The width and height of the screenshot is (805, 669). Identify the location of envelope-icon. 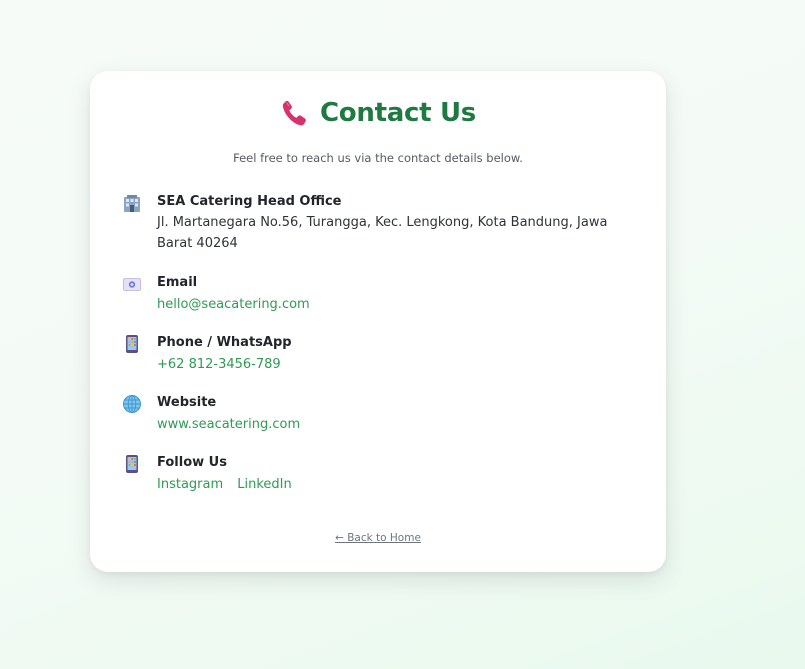
(132, 284).